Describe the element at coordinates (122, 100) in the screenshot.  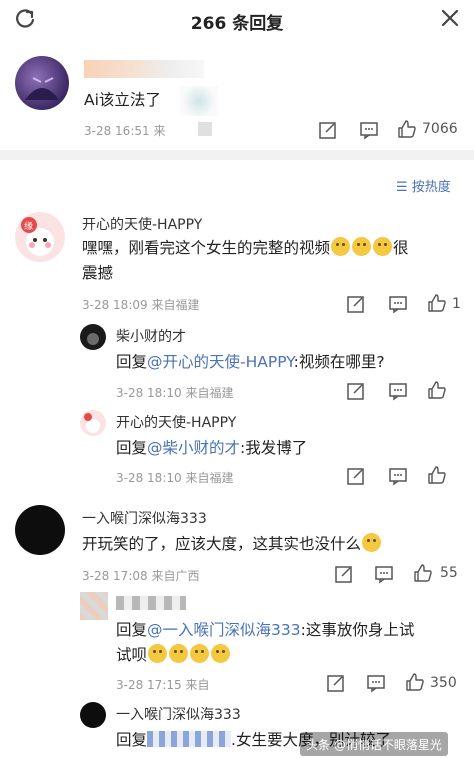
I see `post-text: Ai该立法了` at that location.